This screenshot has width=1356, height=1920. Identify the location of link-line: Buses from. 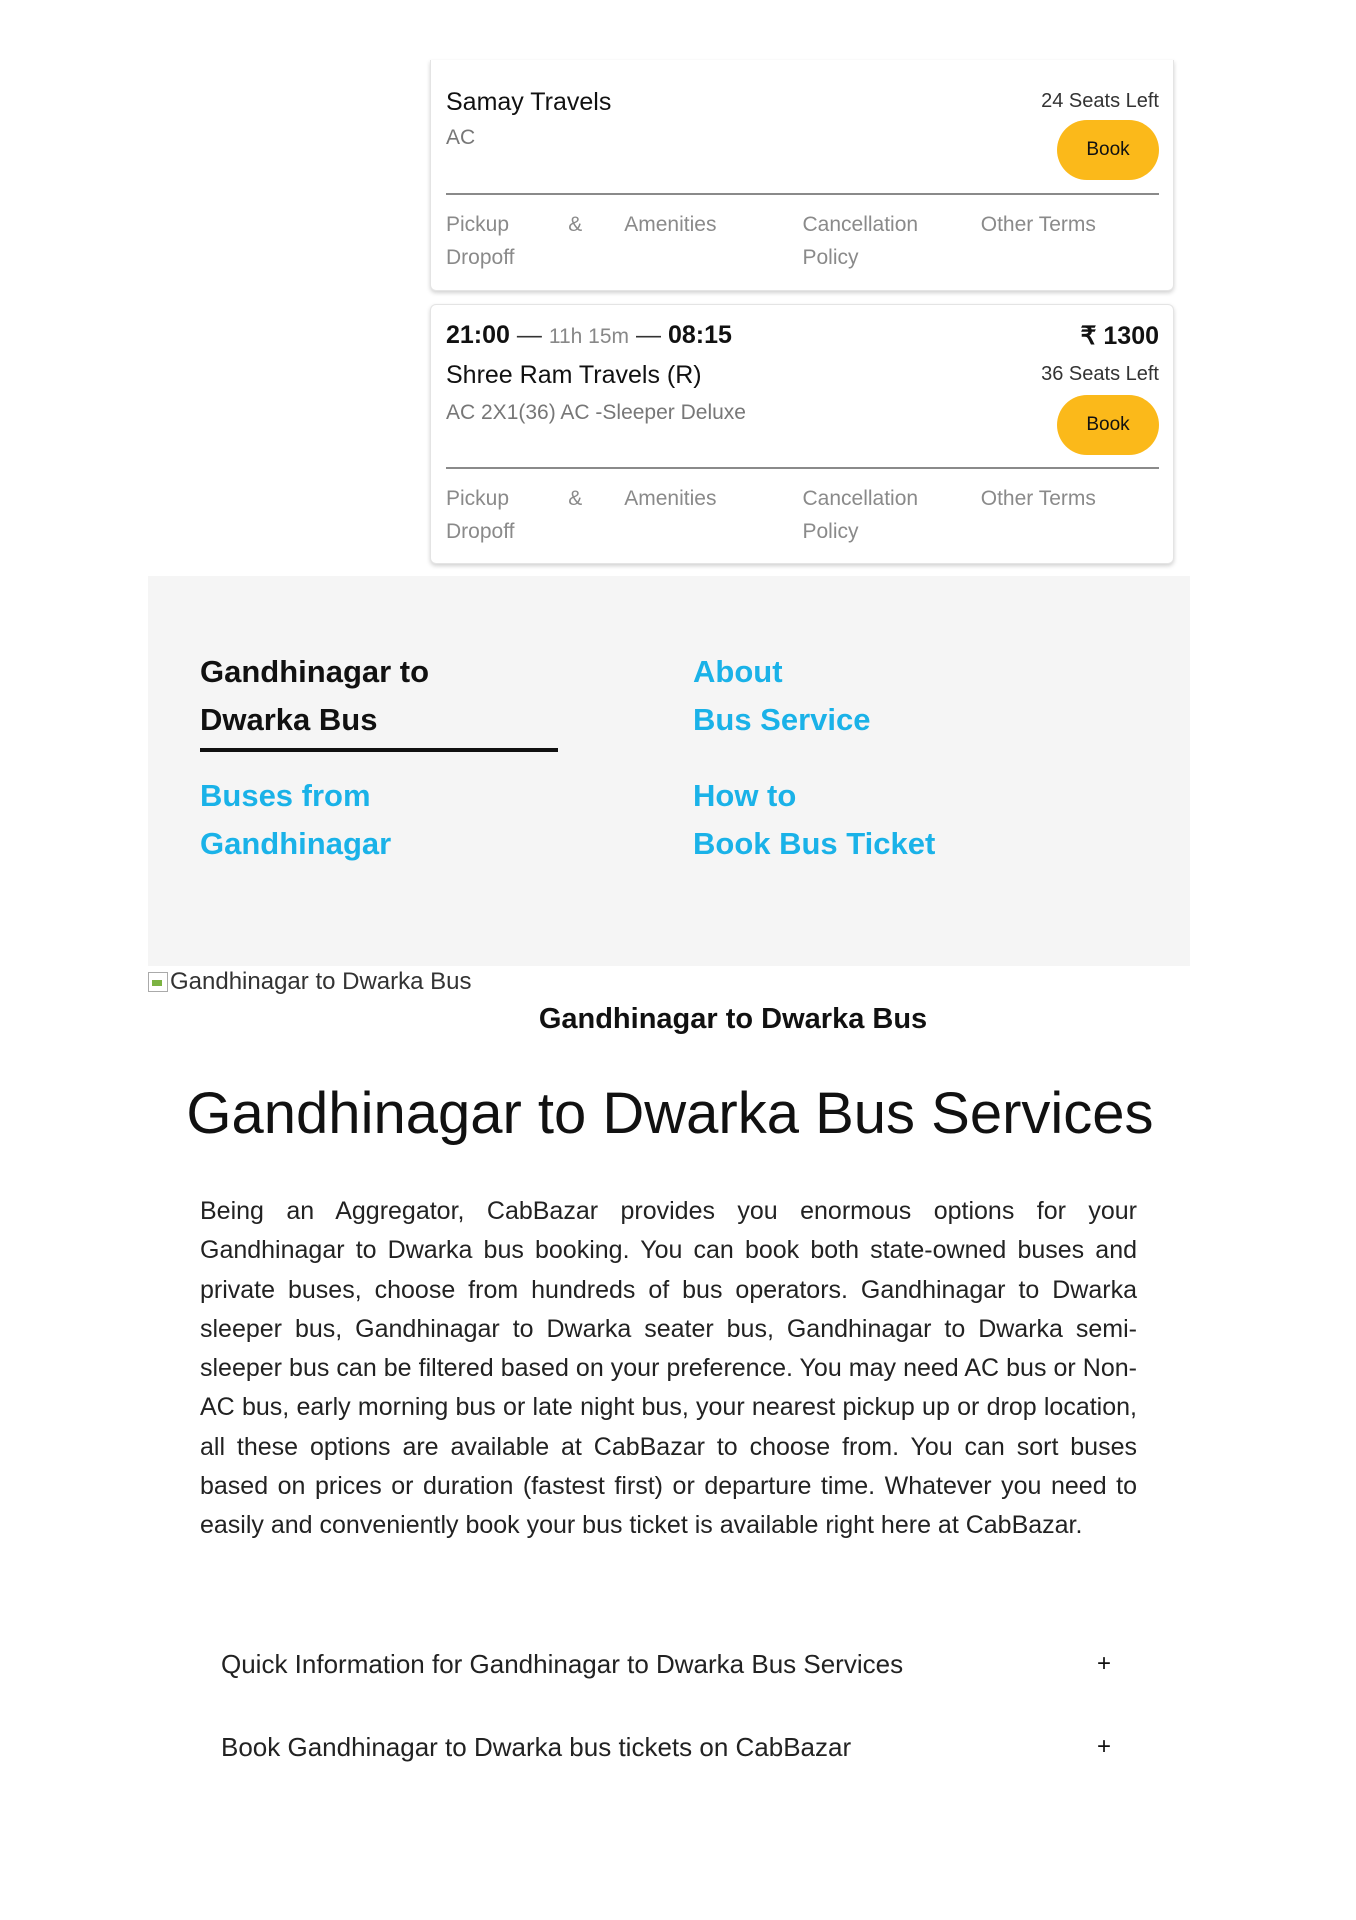
(285, 795).